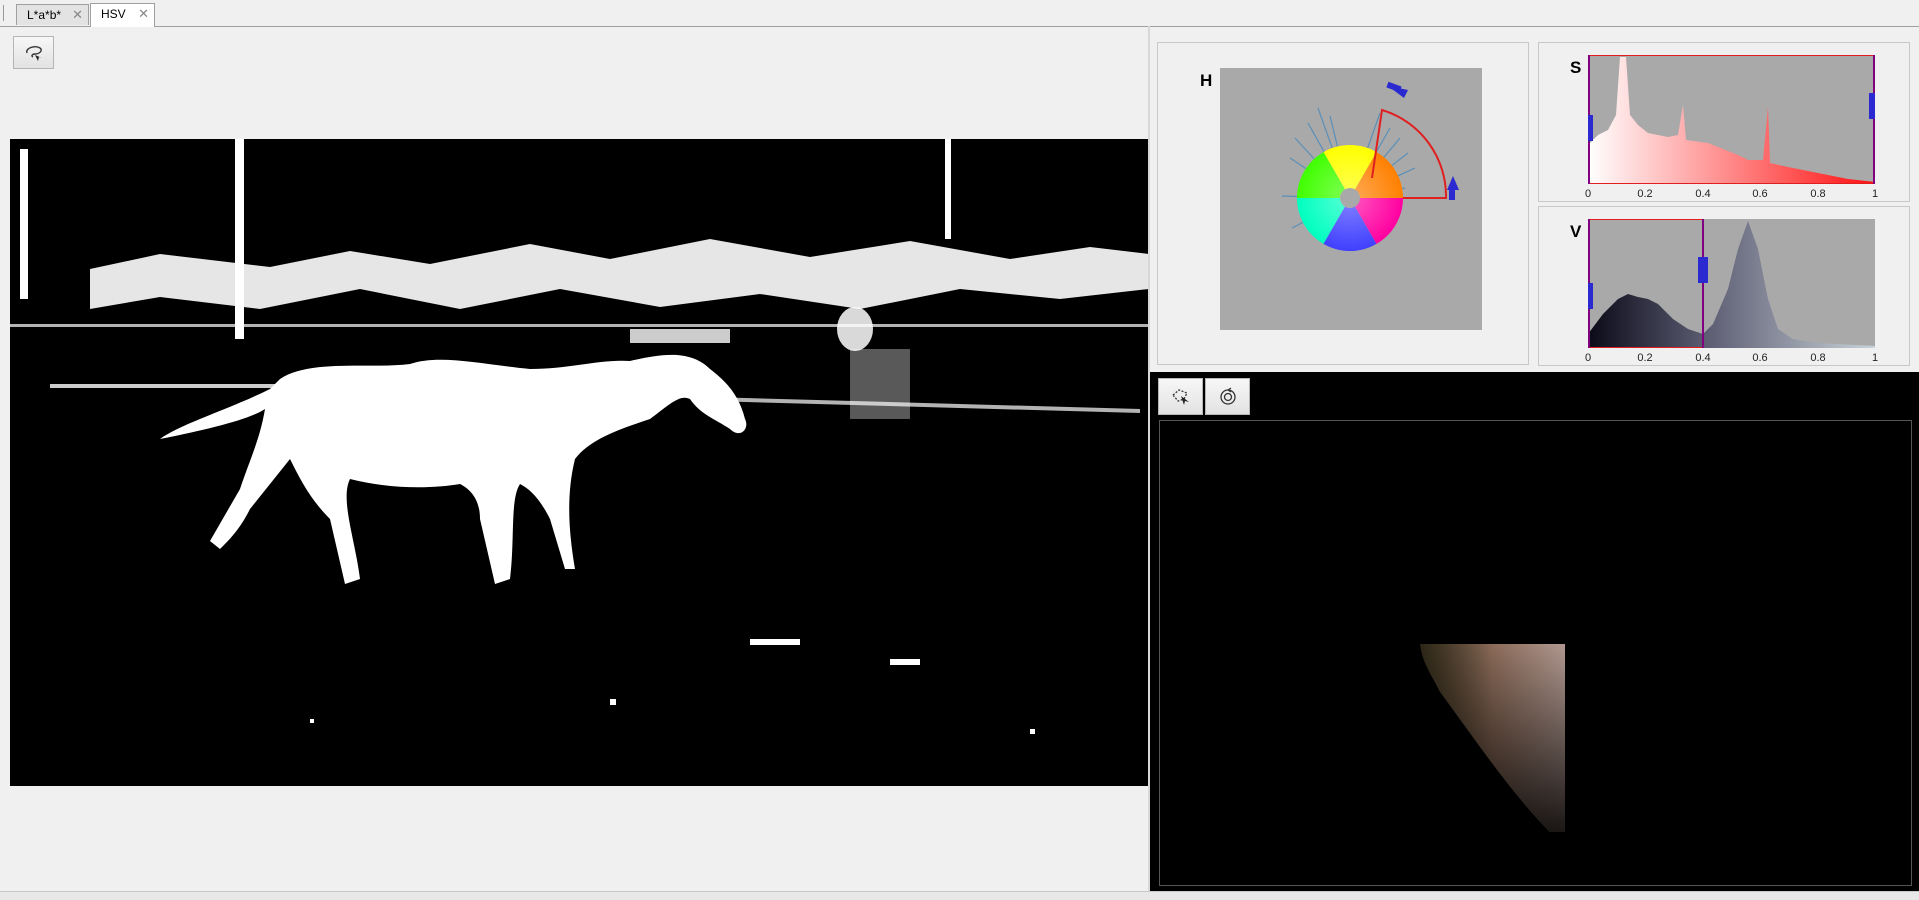 This screenshot has height=900, width=1919. What do you see at coordinates (1731, 359) in the screenshot?
I see `value-axis: 0 0.2 0.4 0.6 0.8 1` at bounding box center [1731, 359].